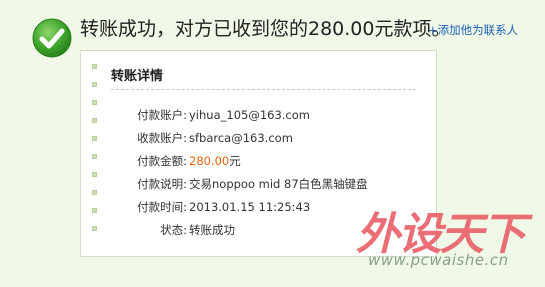 Image resolution: width=545 pixels, height=287 pixels. Describe the element at coordinates (438, 260) in the screenshot. I see `watermark-url: www.pcwaishe.cn` at that location.